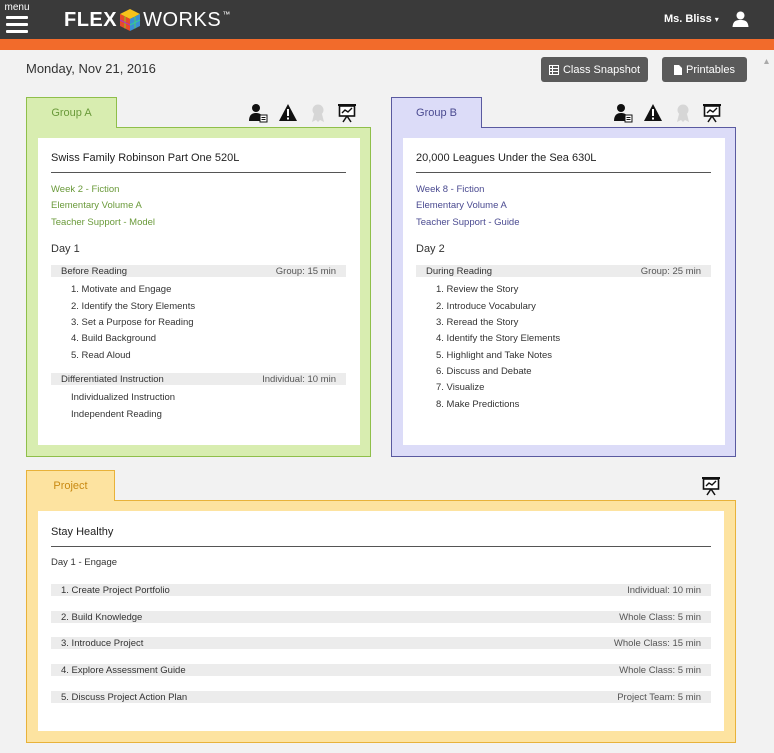 Image resolution: width=774 pixels, height=753 pixels. I want to click on section-header-during-reading: During Reading Group: 25 min, so click(563, 271).